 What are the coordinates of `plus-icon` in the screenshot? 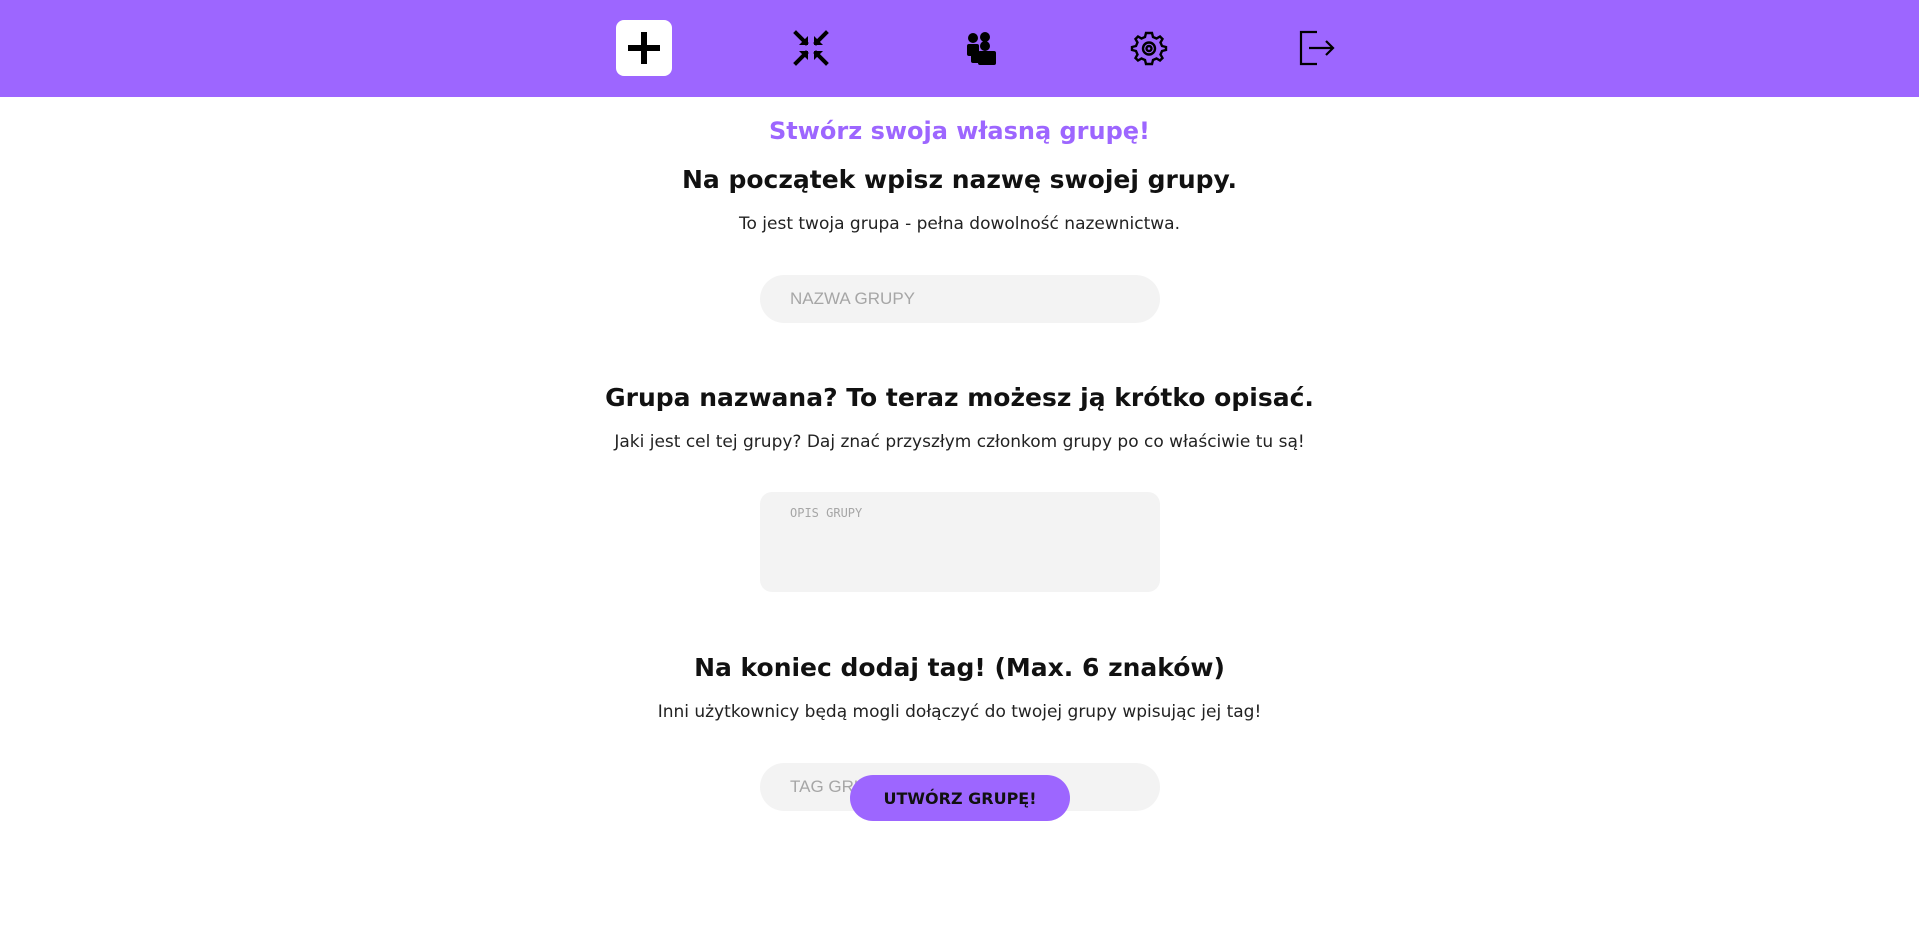 It's located at (644, 48).